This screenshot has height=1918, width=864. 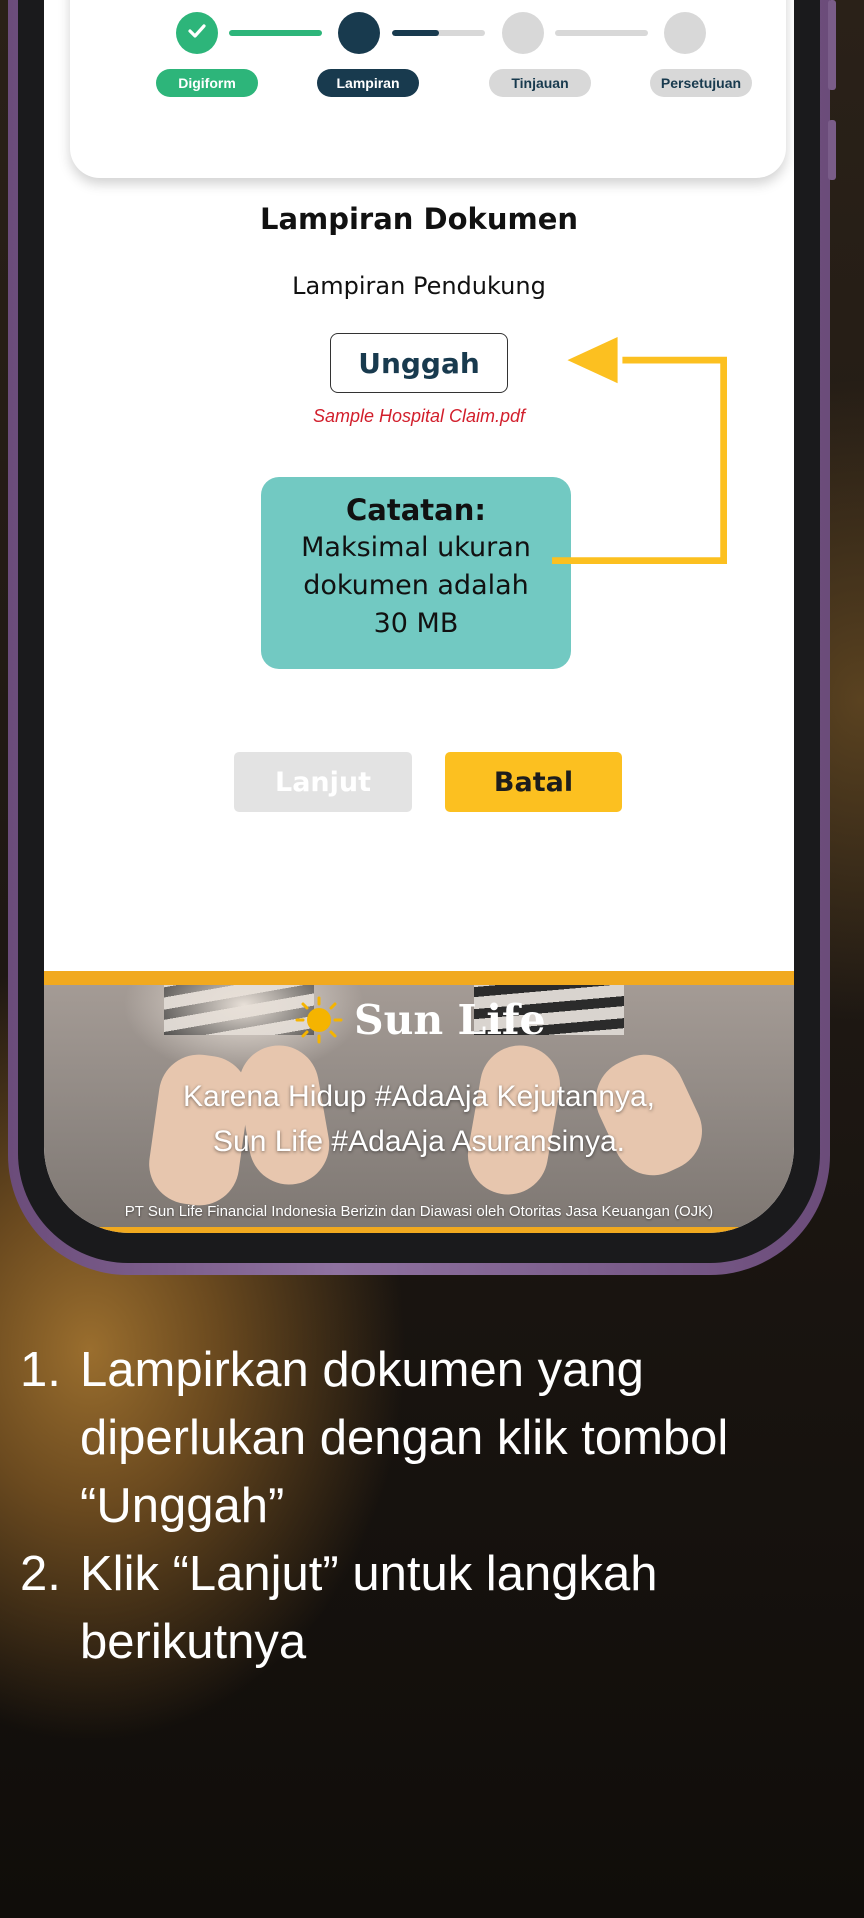 I want to click on note-line: dokumen adalah, so click(x=416, y=585).